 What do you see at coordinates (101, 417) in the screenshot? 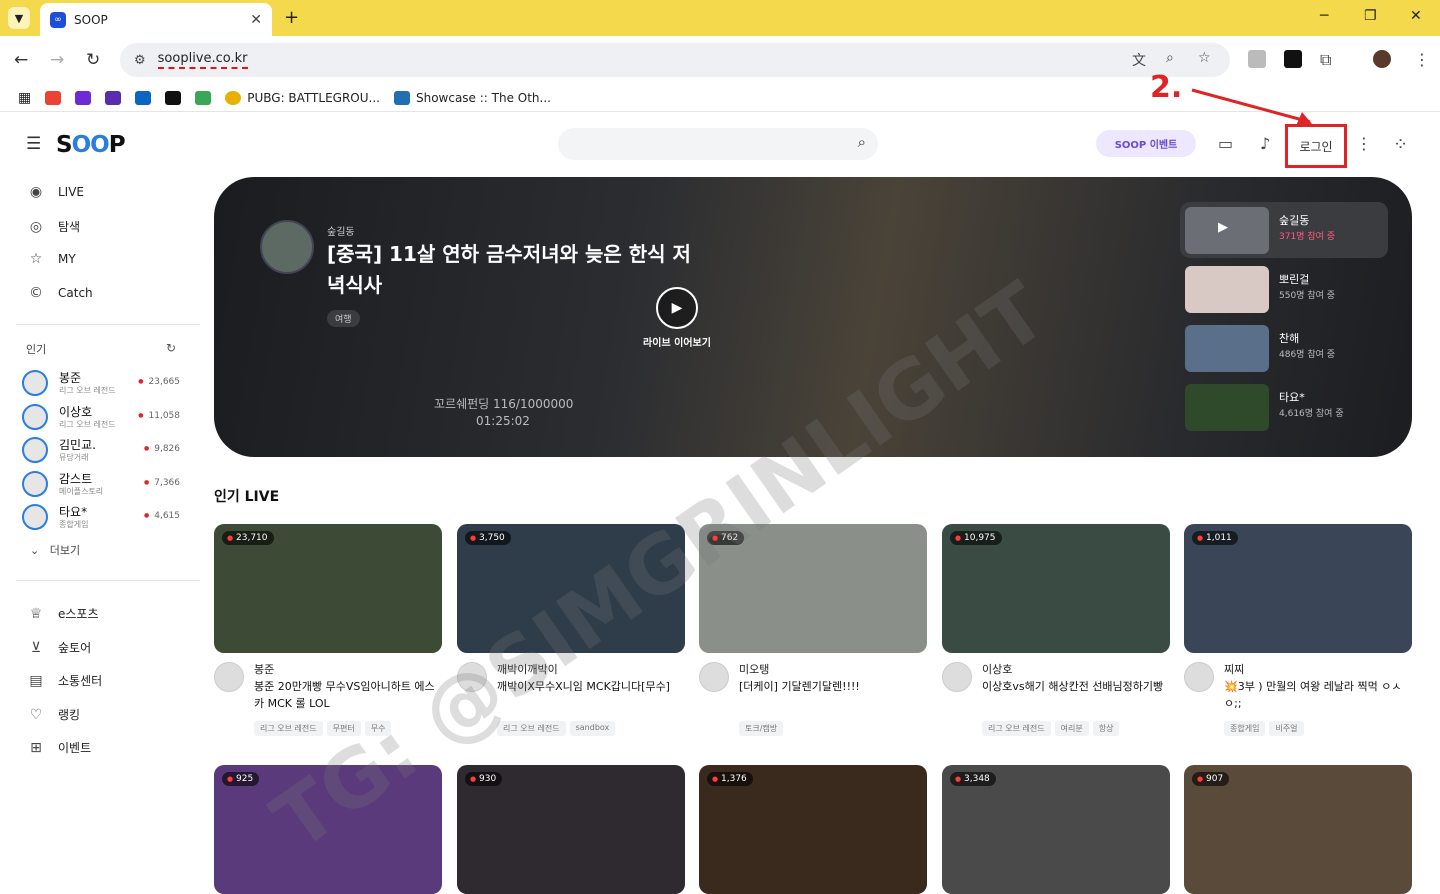
I see `popular-streamer-item: 이상호리그 오브 레전드 11,058` at bounding box center [101, 417].